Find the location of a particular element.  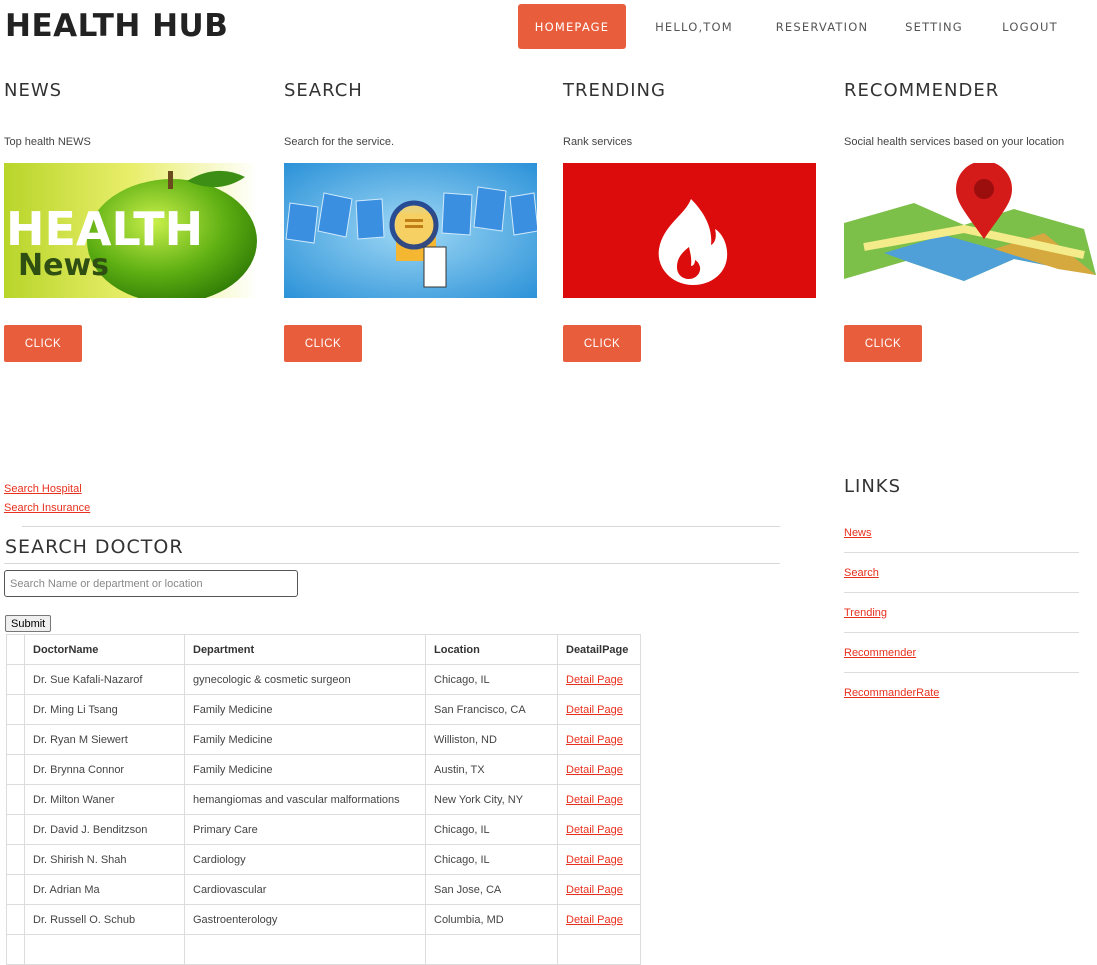

location-cell is located at coordinates (491, 949).